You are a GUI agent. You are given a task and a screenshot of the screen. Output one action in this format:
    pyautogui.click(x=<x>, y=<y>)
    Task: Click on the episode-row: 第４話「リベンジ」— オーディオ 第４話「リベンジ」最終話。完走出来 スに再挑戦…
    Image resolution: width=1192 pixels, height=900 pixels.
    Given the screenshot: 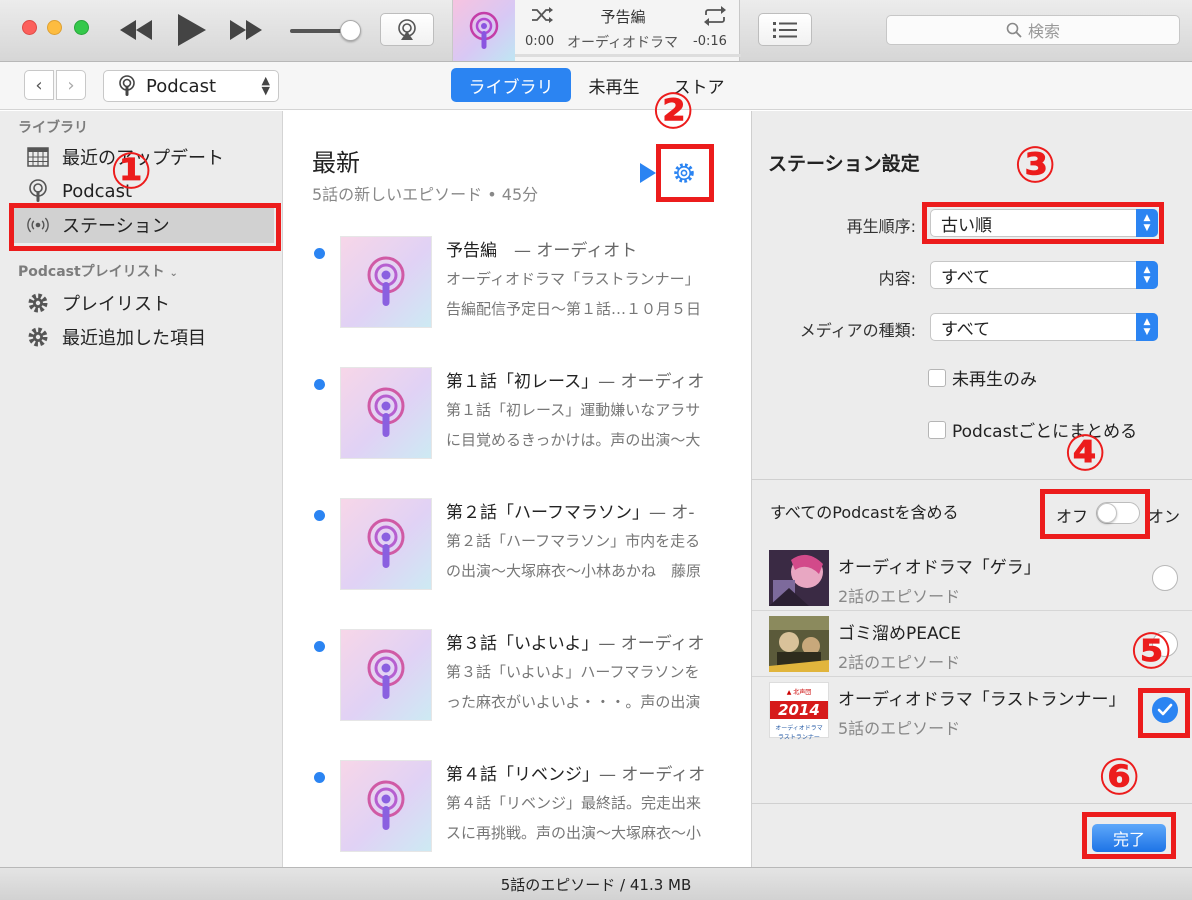 What is the action you would take?
    pyautogui.click(x=517, y=813)
    